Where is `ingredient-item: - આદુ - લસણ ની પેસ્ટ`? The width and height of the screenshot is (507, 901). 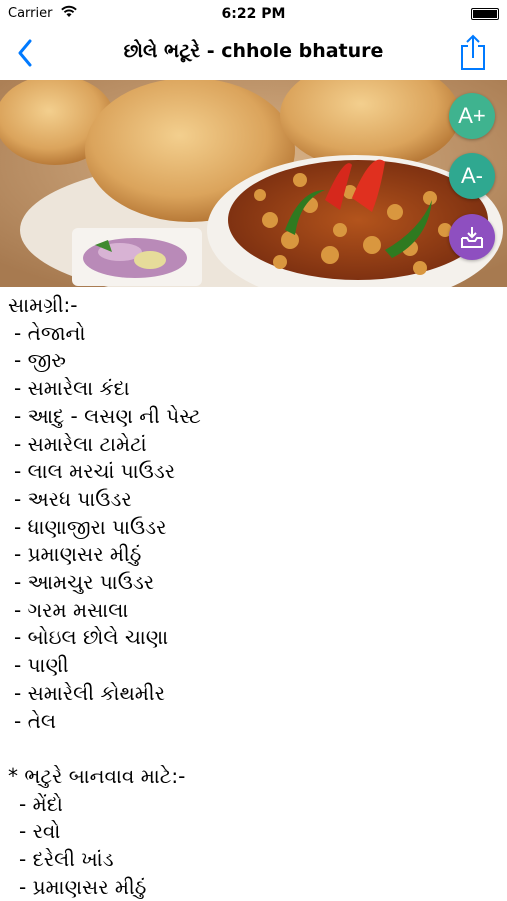 ingredient-item: - આદુ - લસણ ની પેસ્ટ is located at coordinates (107, 415).